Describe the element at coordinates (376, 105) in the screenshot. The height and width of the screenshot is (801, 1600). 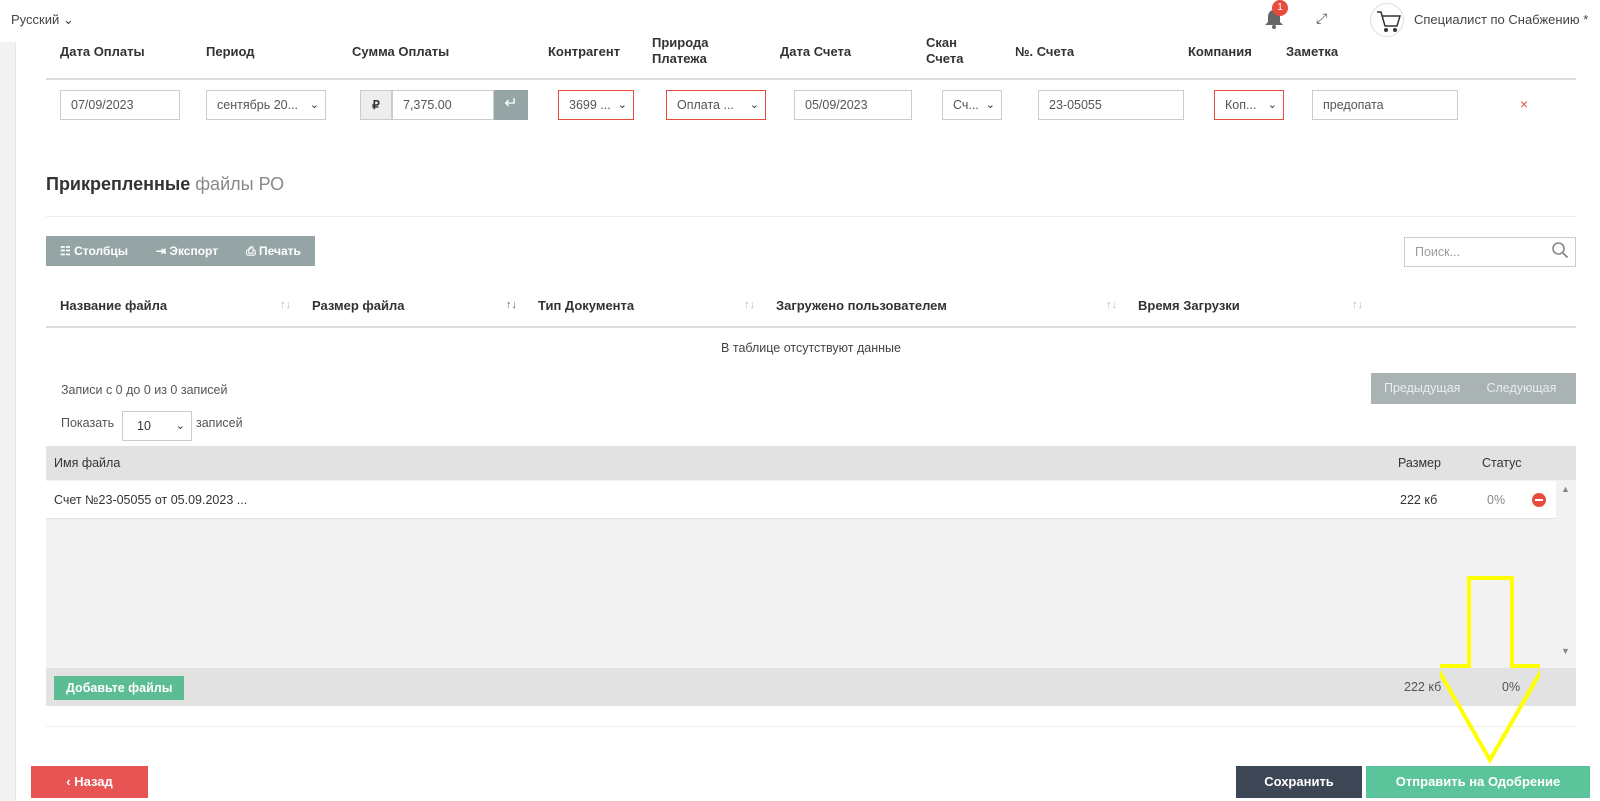
I see `ruble-icon: ₽` at that location.